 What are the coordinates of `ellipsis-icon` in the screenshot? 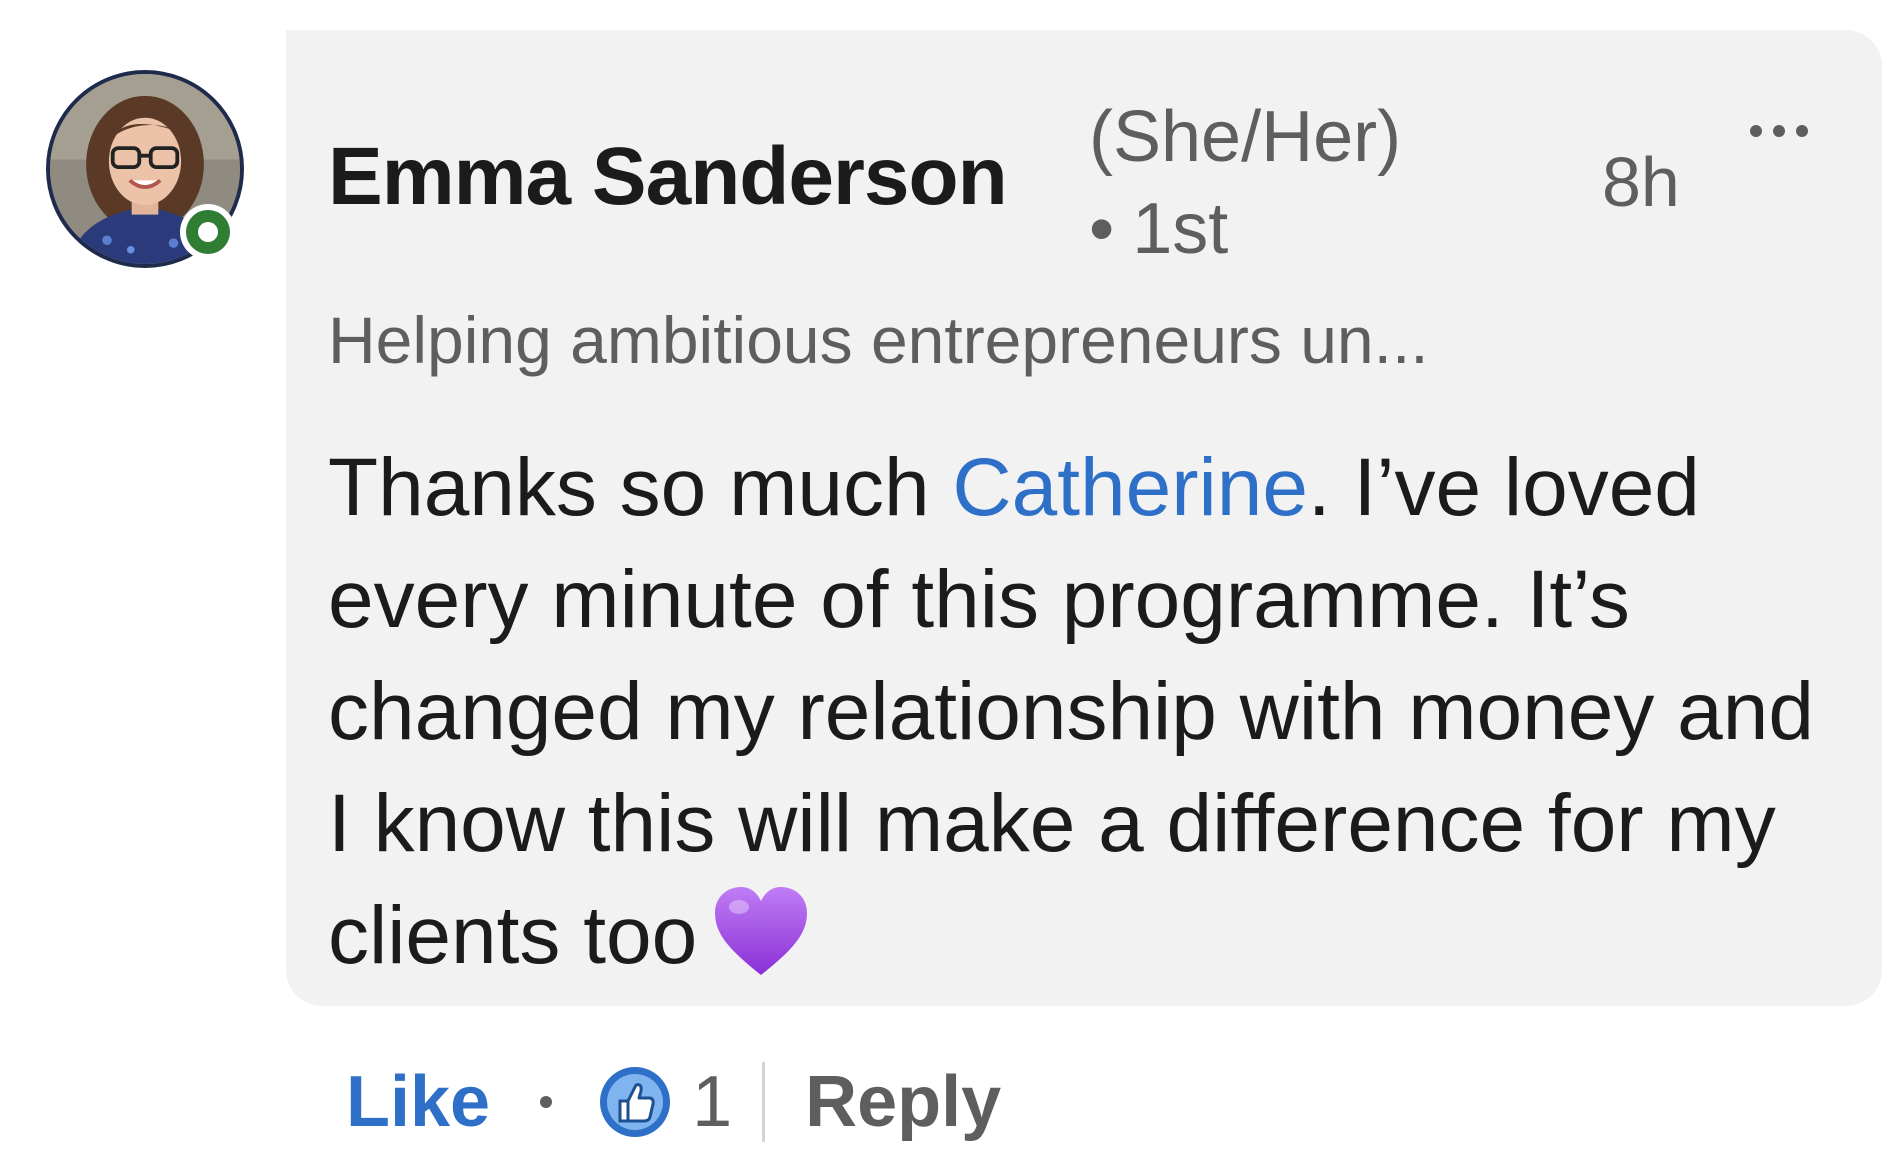 It's located at (1756, 131).